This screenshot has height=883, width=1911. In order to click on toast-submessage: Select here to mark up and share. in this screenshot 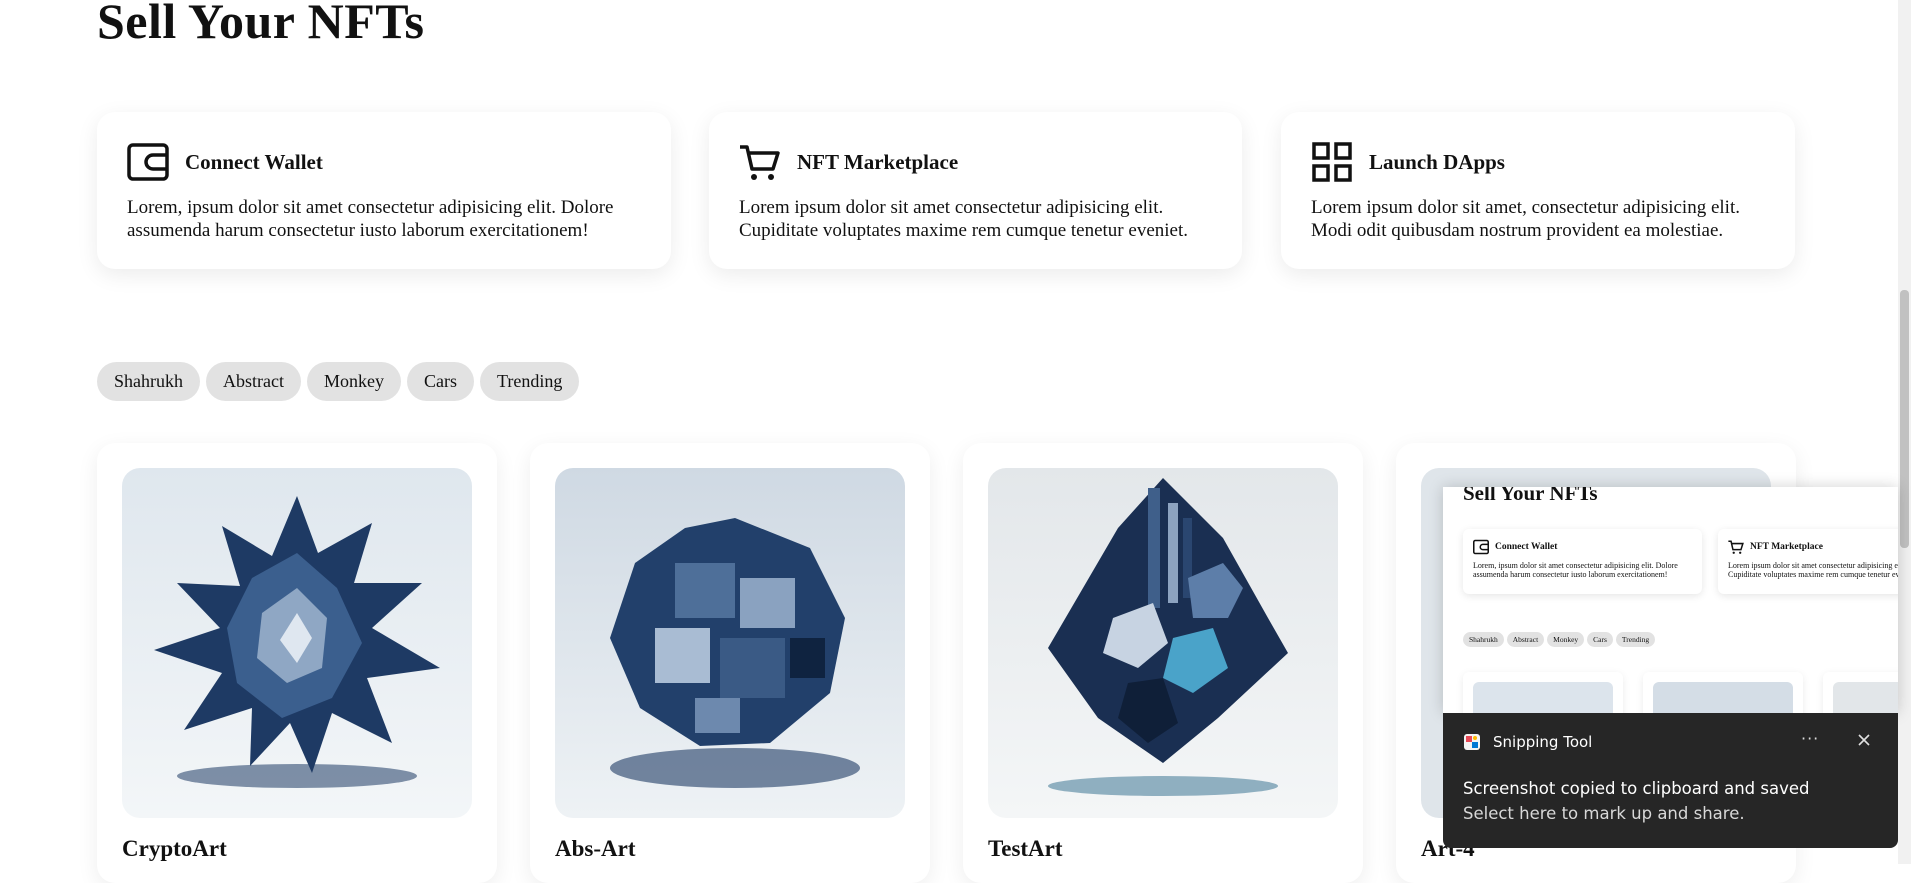, I will do `click(1604, 813)`.